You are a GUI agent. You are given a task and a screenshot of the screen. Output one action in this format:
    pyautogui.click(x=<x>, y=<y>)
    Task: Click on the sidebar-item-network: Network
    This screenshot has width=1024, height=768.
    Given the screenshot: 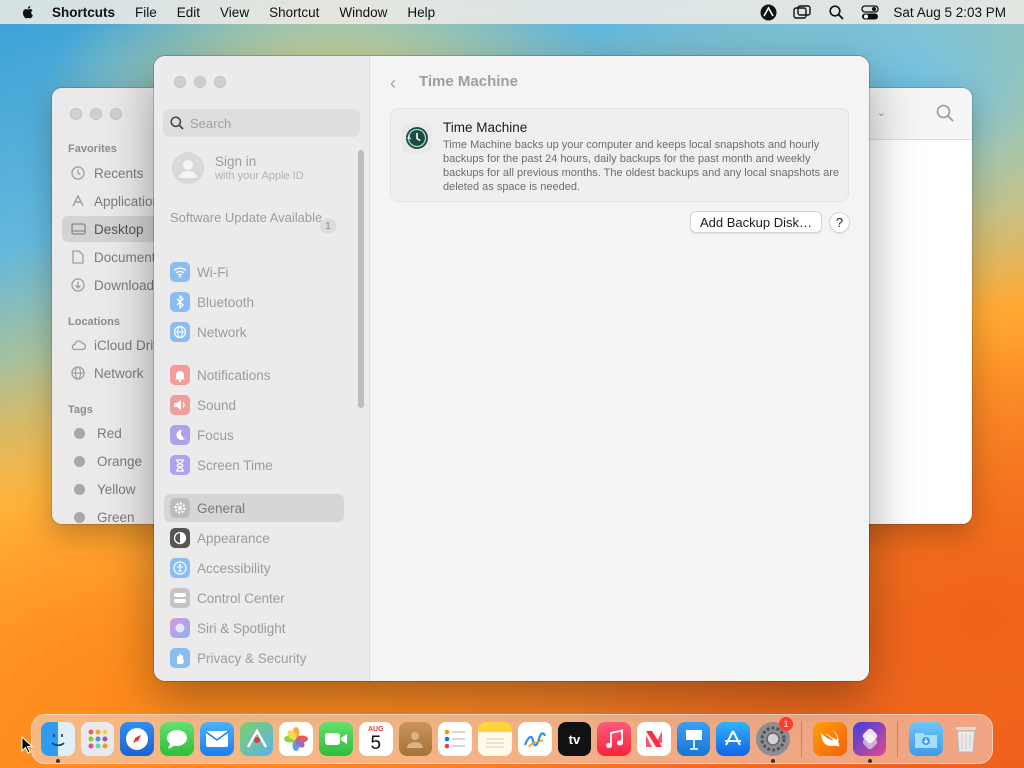 What is the action you would take?
    pyautogui.click(x=254, y=332)
    